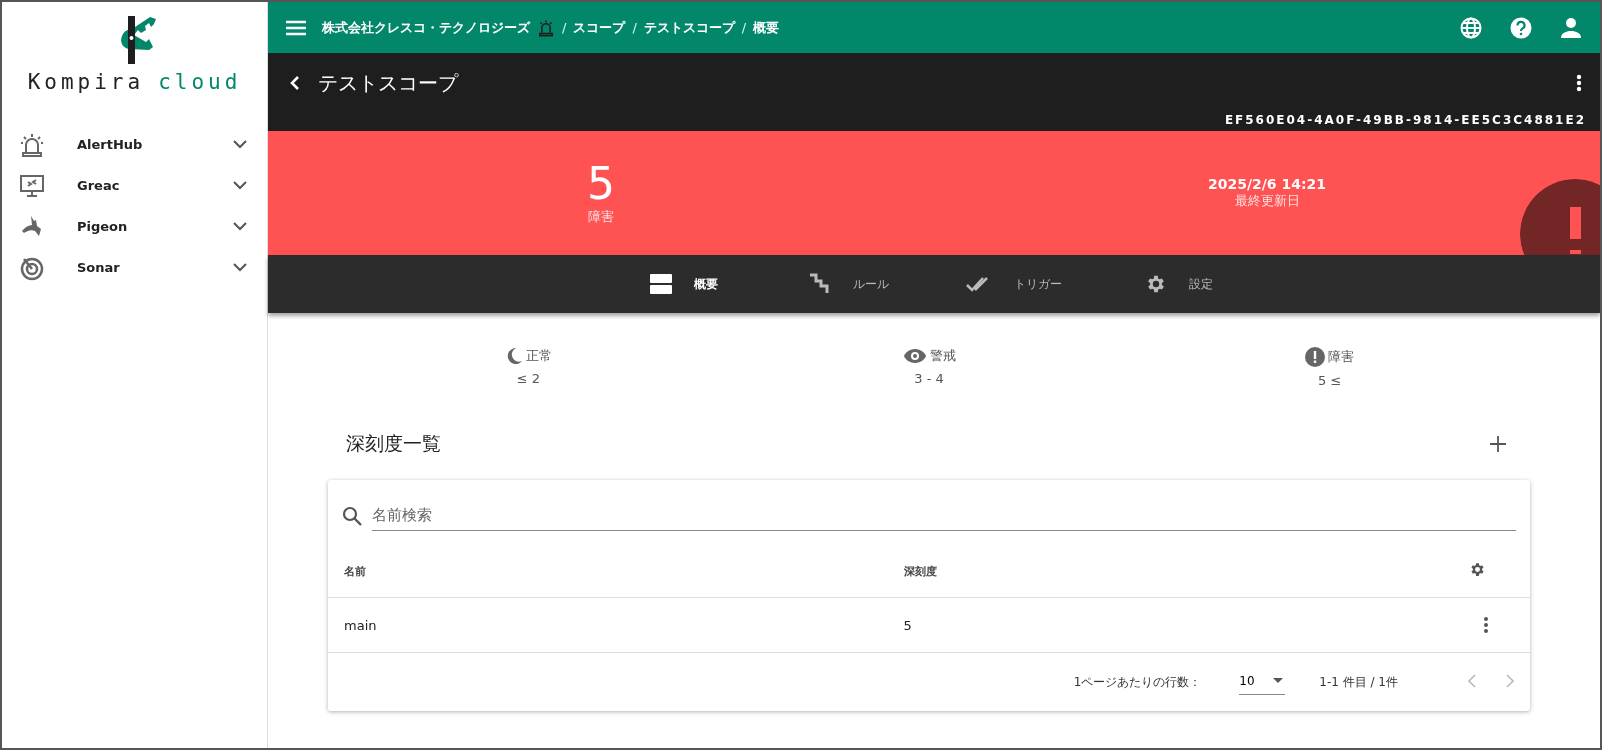 Image resolution: width=1602 pixels, height=750 pixels. Describe the element at coordinates (1477, 569) in the screenshot. I see `column-settings-icon` at that location.